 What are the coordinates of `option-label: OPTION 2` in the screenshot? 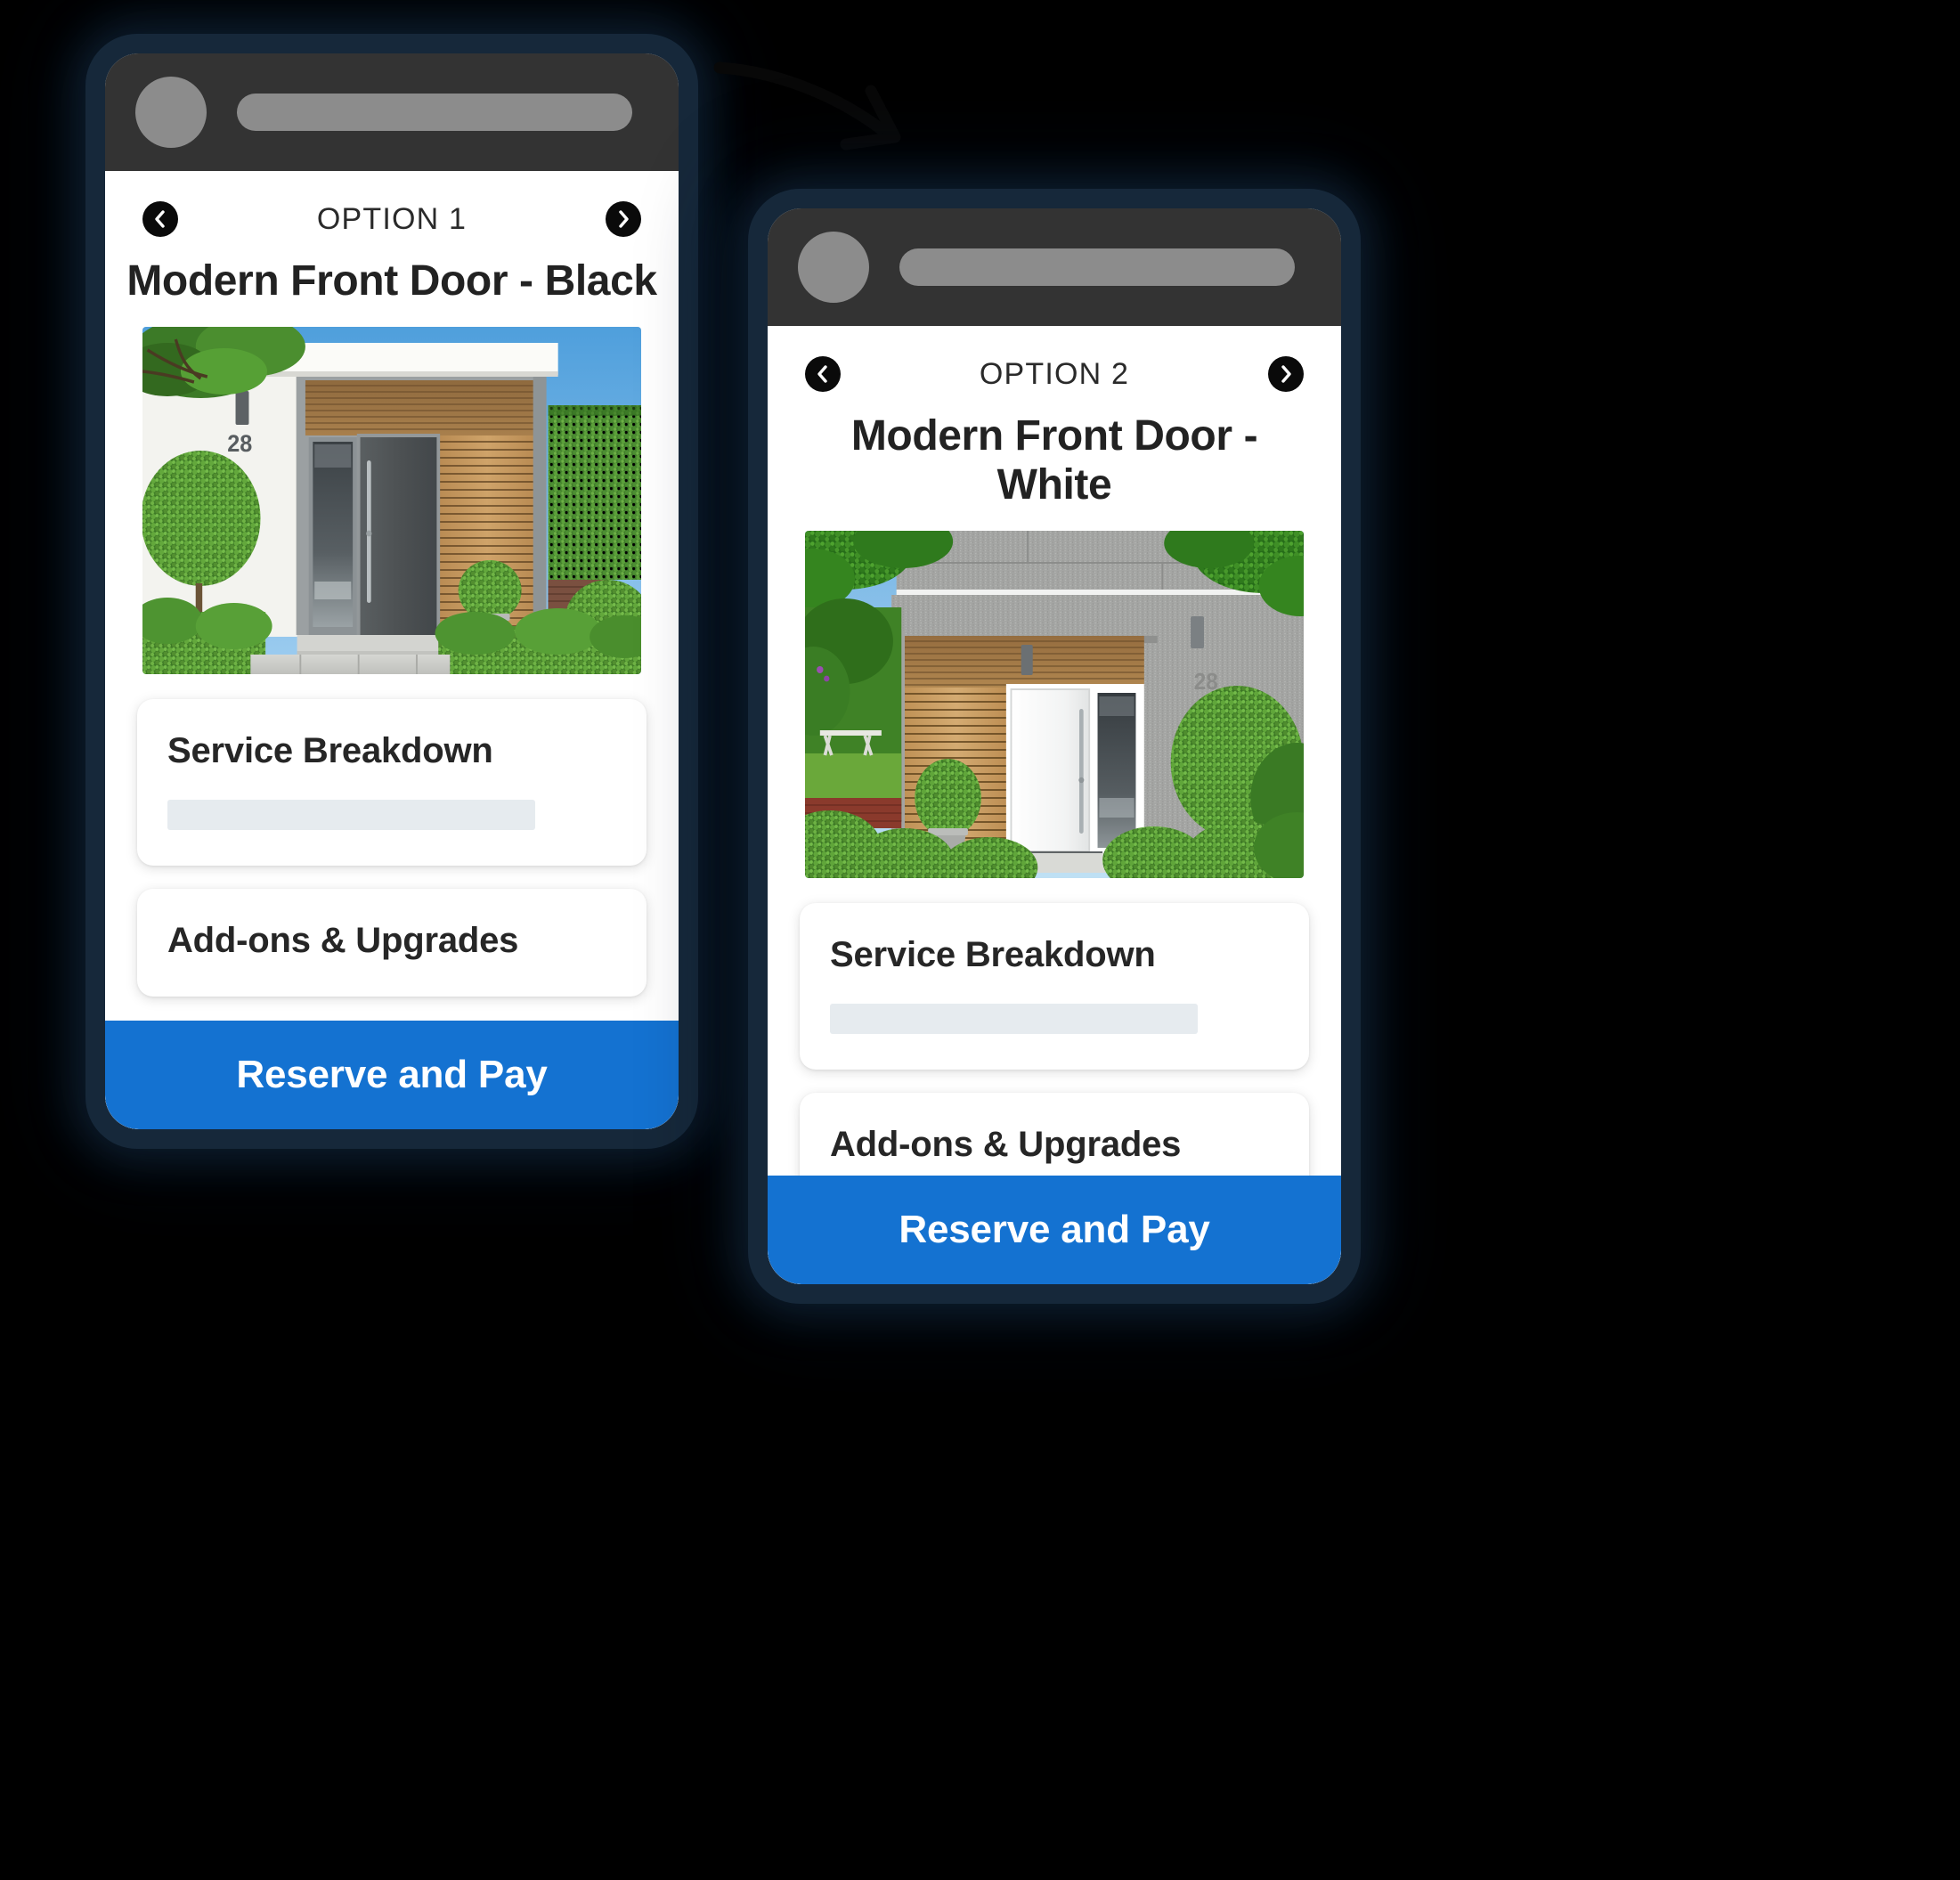 It's located at (1054, 373).